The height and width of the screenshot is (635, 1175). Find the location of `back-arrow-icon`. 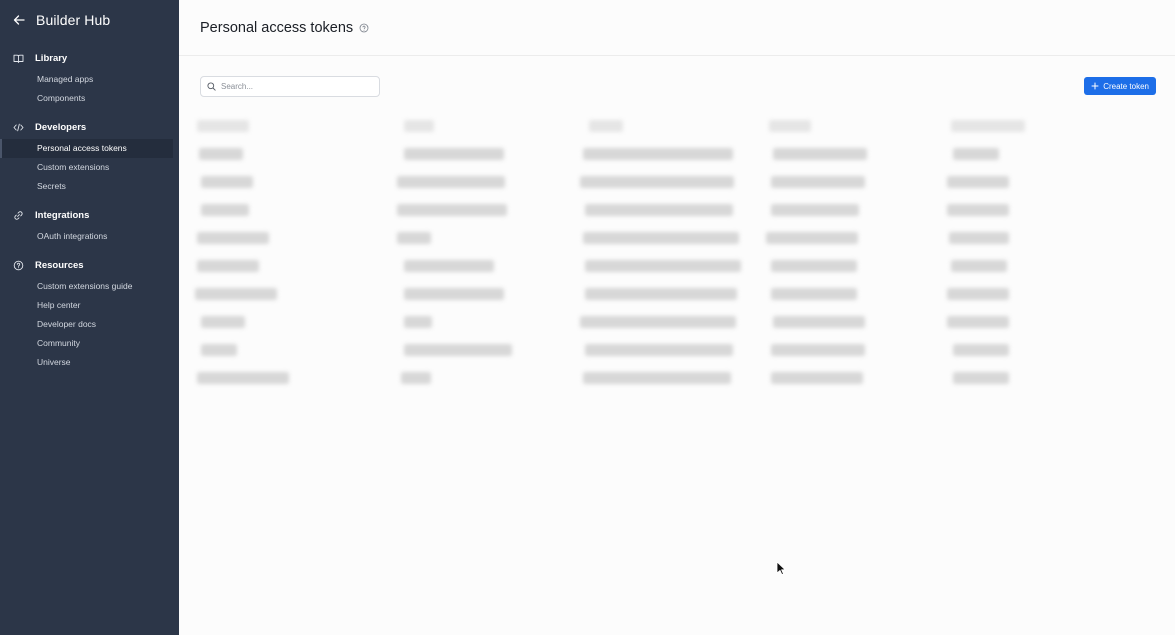

back-arrow-icon is located at coordinates (19, 20).